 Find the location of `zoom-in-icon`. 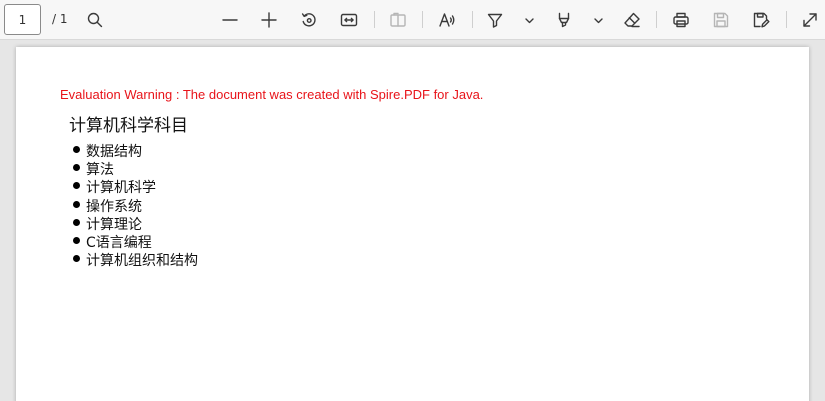

zoom-in-icon is located at coordinates (269, 20).